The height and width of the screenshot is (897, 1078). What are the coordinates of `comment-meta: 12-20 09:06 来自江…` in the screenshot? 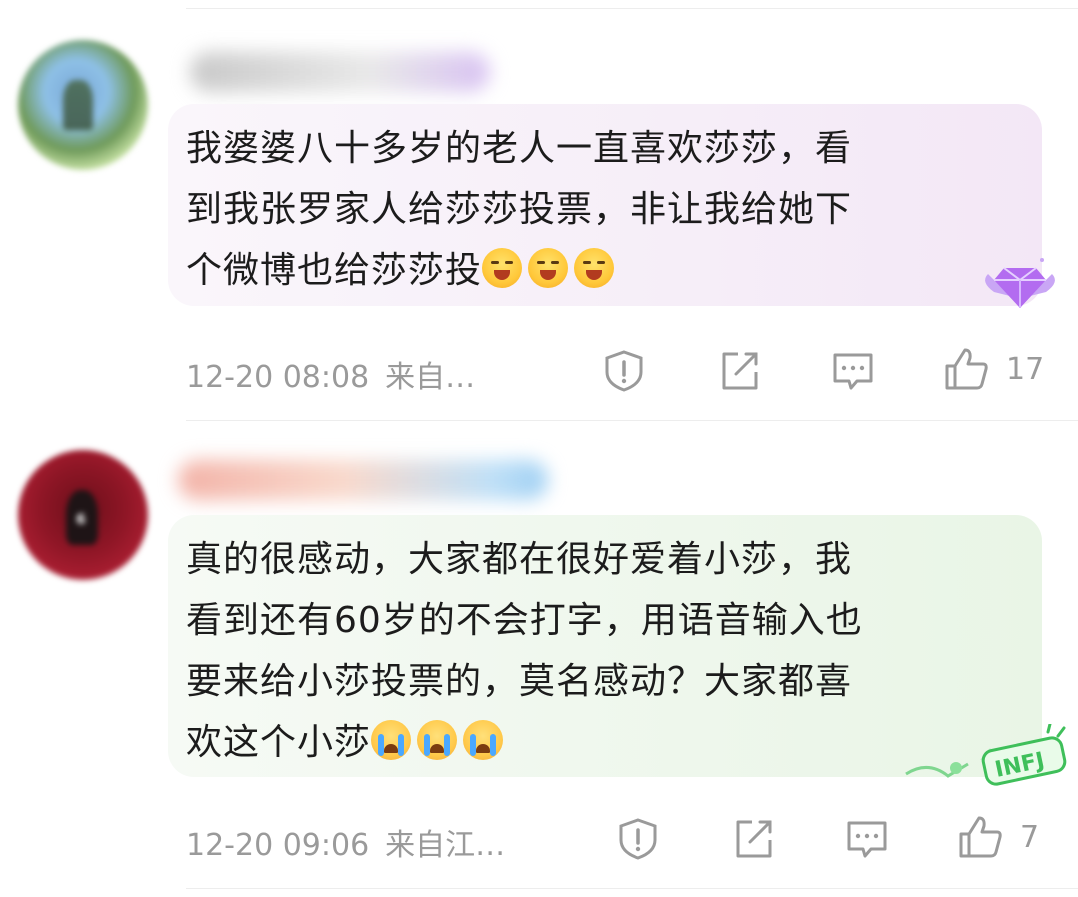 It's located at (345, 842).